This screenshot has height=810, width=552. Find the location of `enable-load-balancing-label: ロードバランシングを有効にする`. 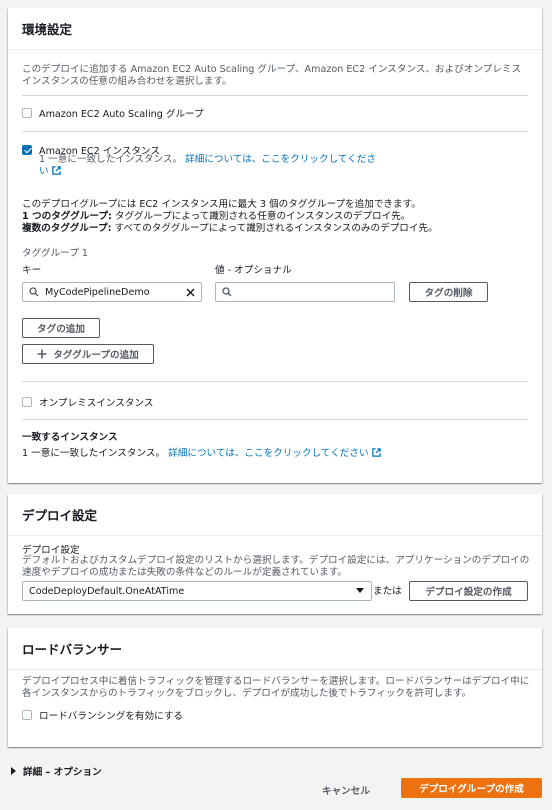

enable-load-balancing-label: ロードバランシングを有効にする is located at coordinates (111, 716).